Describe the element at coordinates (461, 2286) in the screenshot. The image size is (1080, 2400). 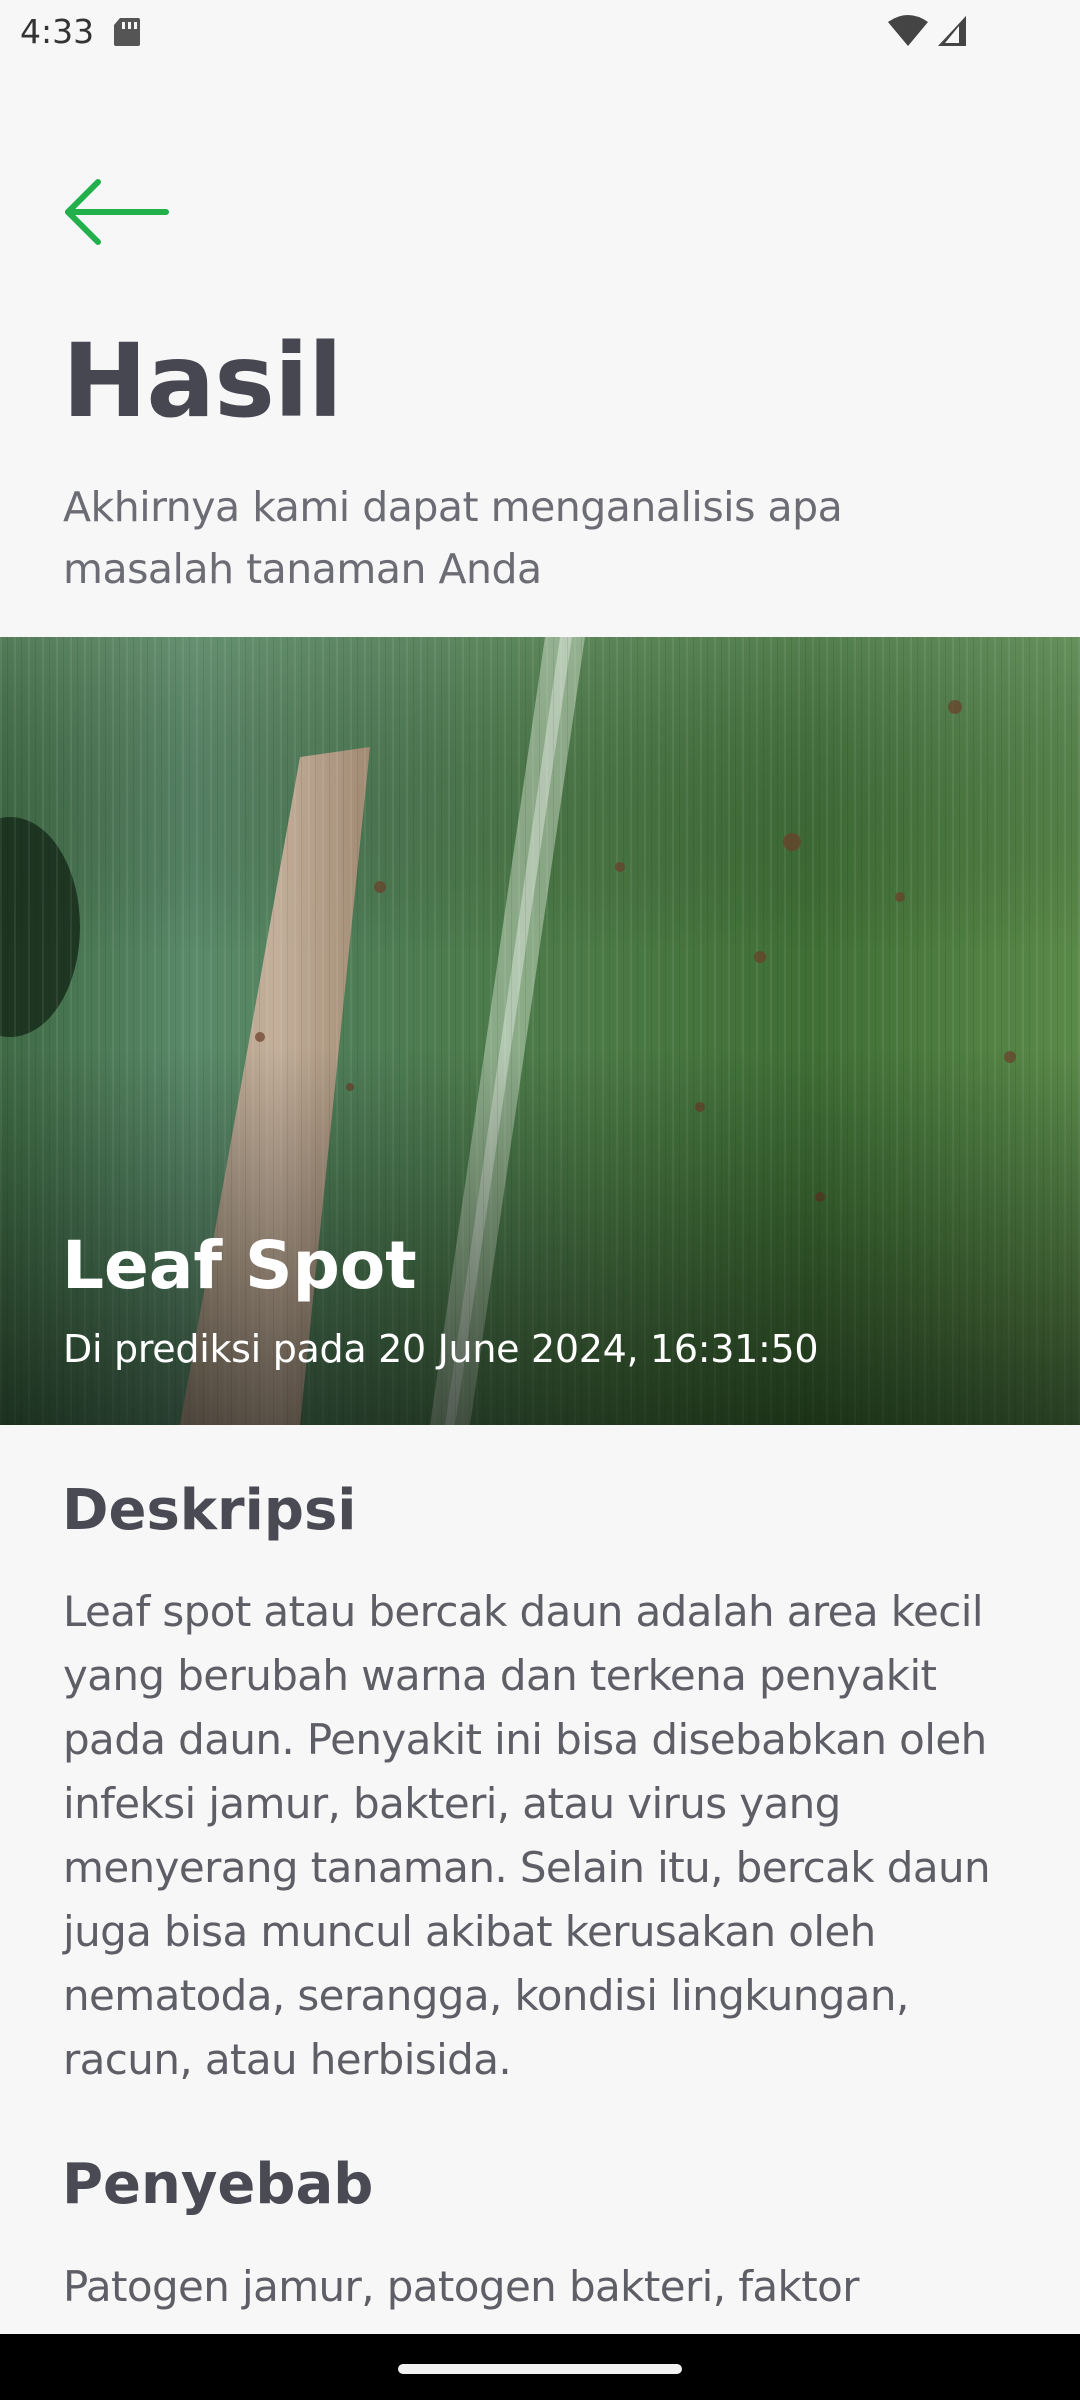
I see `cause-text: Patogen jamur, patogen bakteri, faktor` at that location.